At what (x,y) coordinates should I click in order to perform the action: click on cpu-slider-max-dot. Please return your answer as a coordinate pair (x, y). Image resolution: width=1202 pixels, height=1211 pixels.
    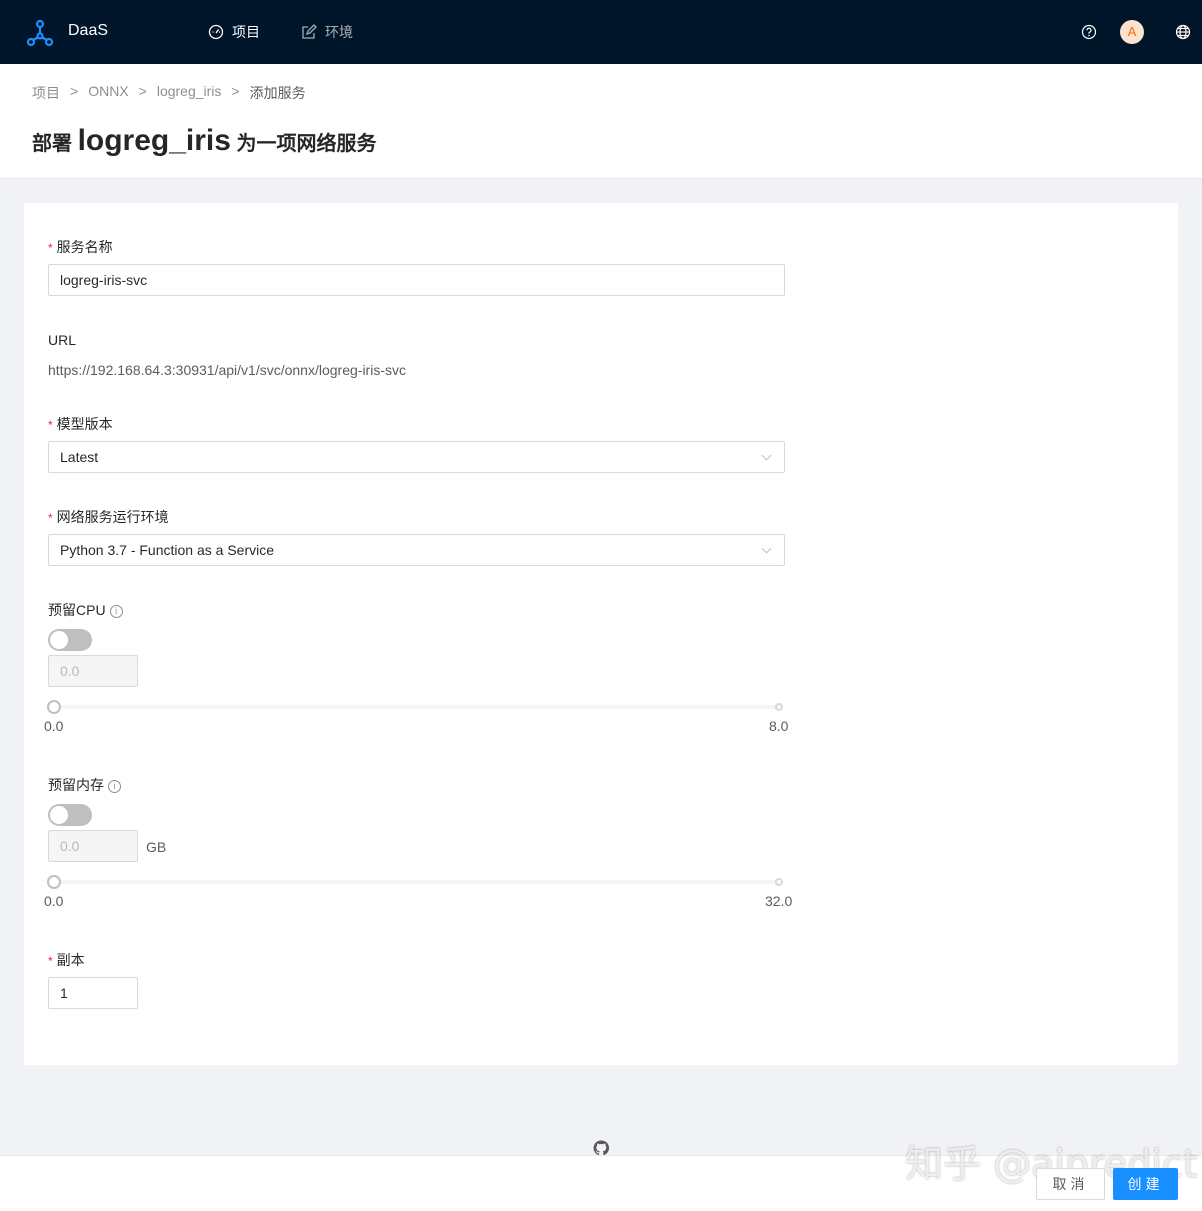
    Looking at the image, I should click on (779, 707).